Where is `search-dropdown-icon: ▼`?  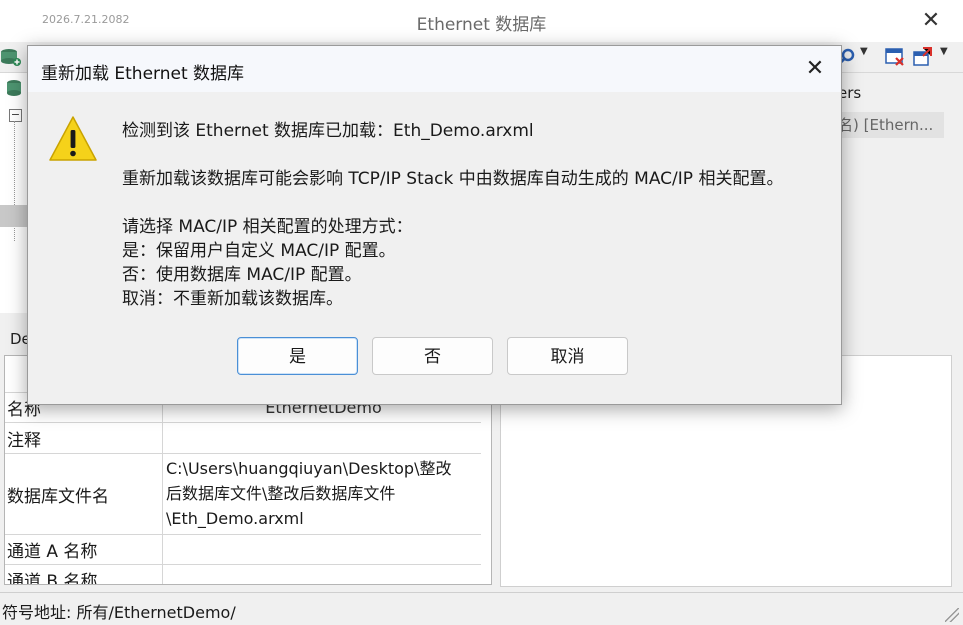 search-dropdown-icon: ▼ is located at coordinates (864, 51).